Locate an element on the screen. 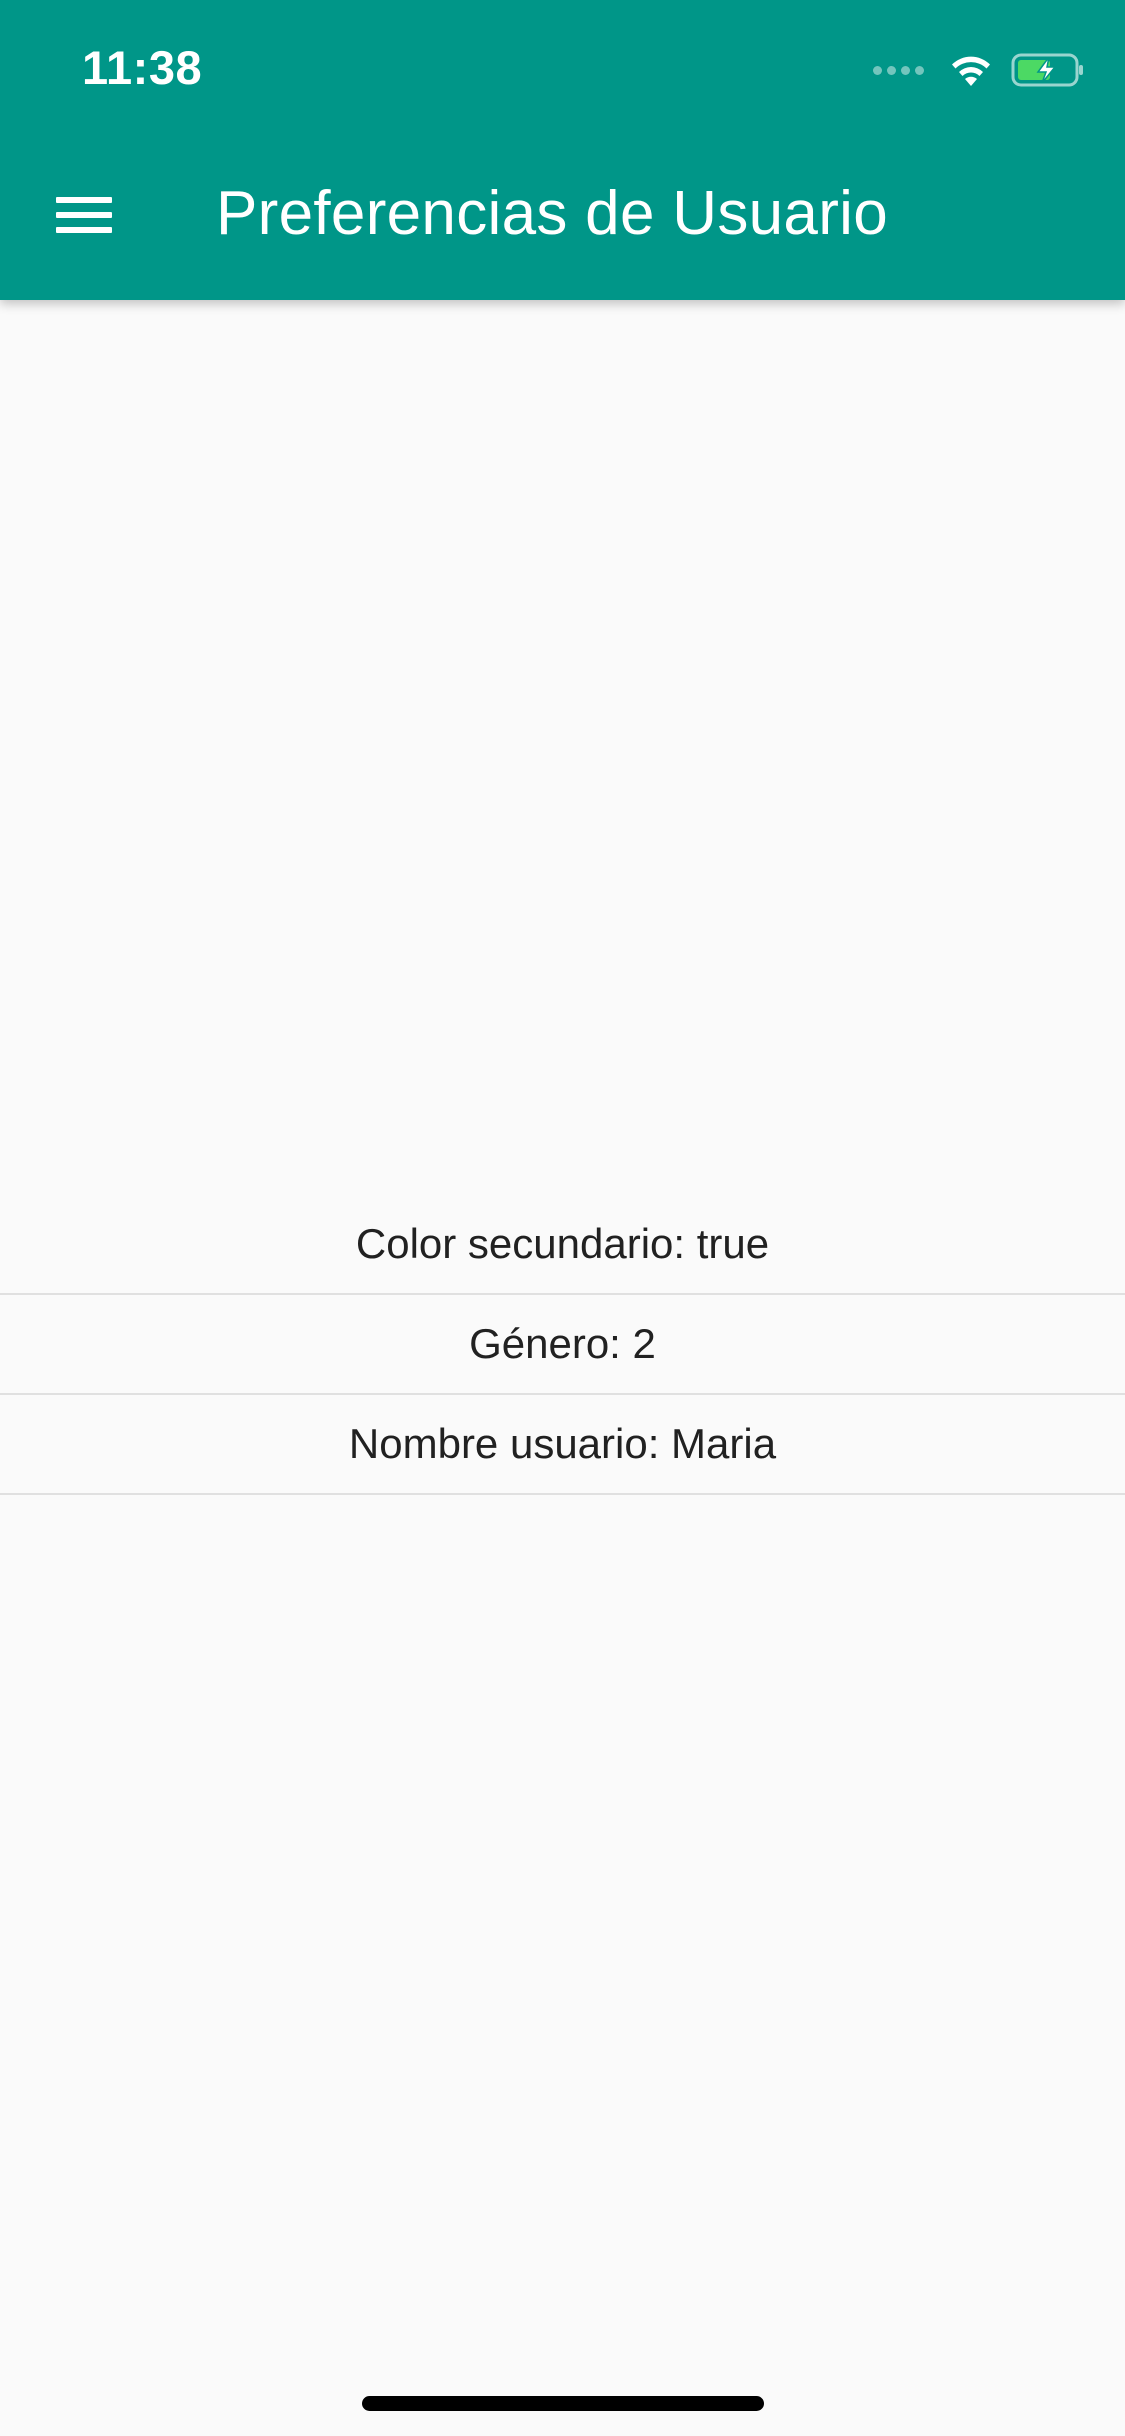  signal-dots-icon is located at coordinates (901, 70).